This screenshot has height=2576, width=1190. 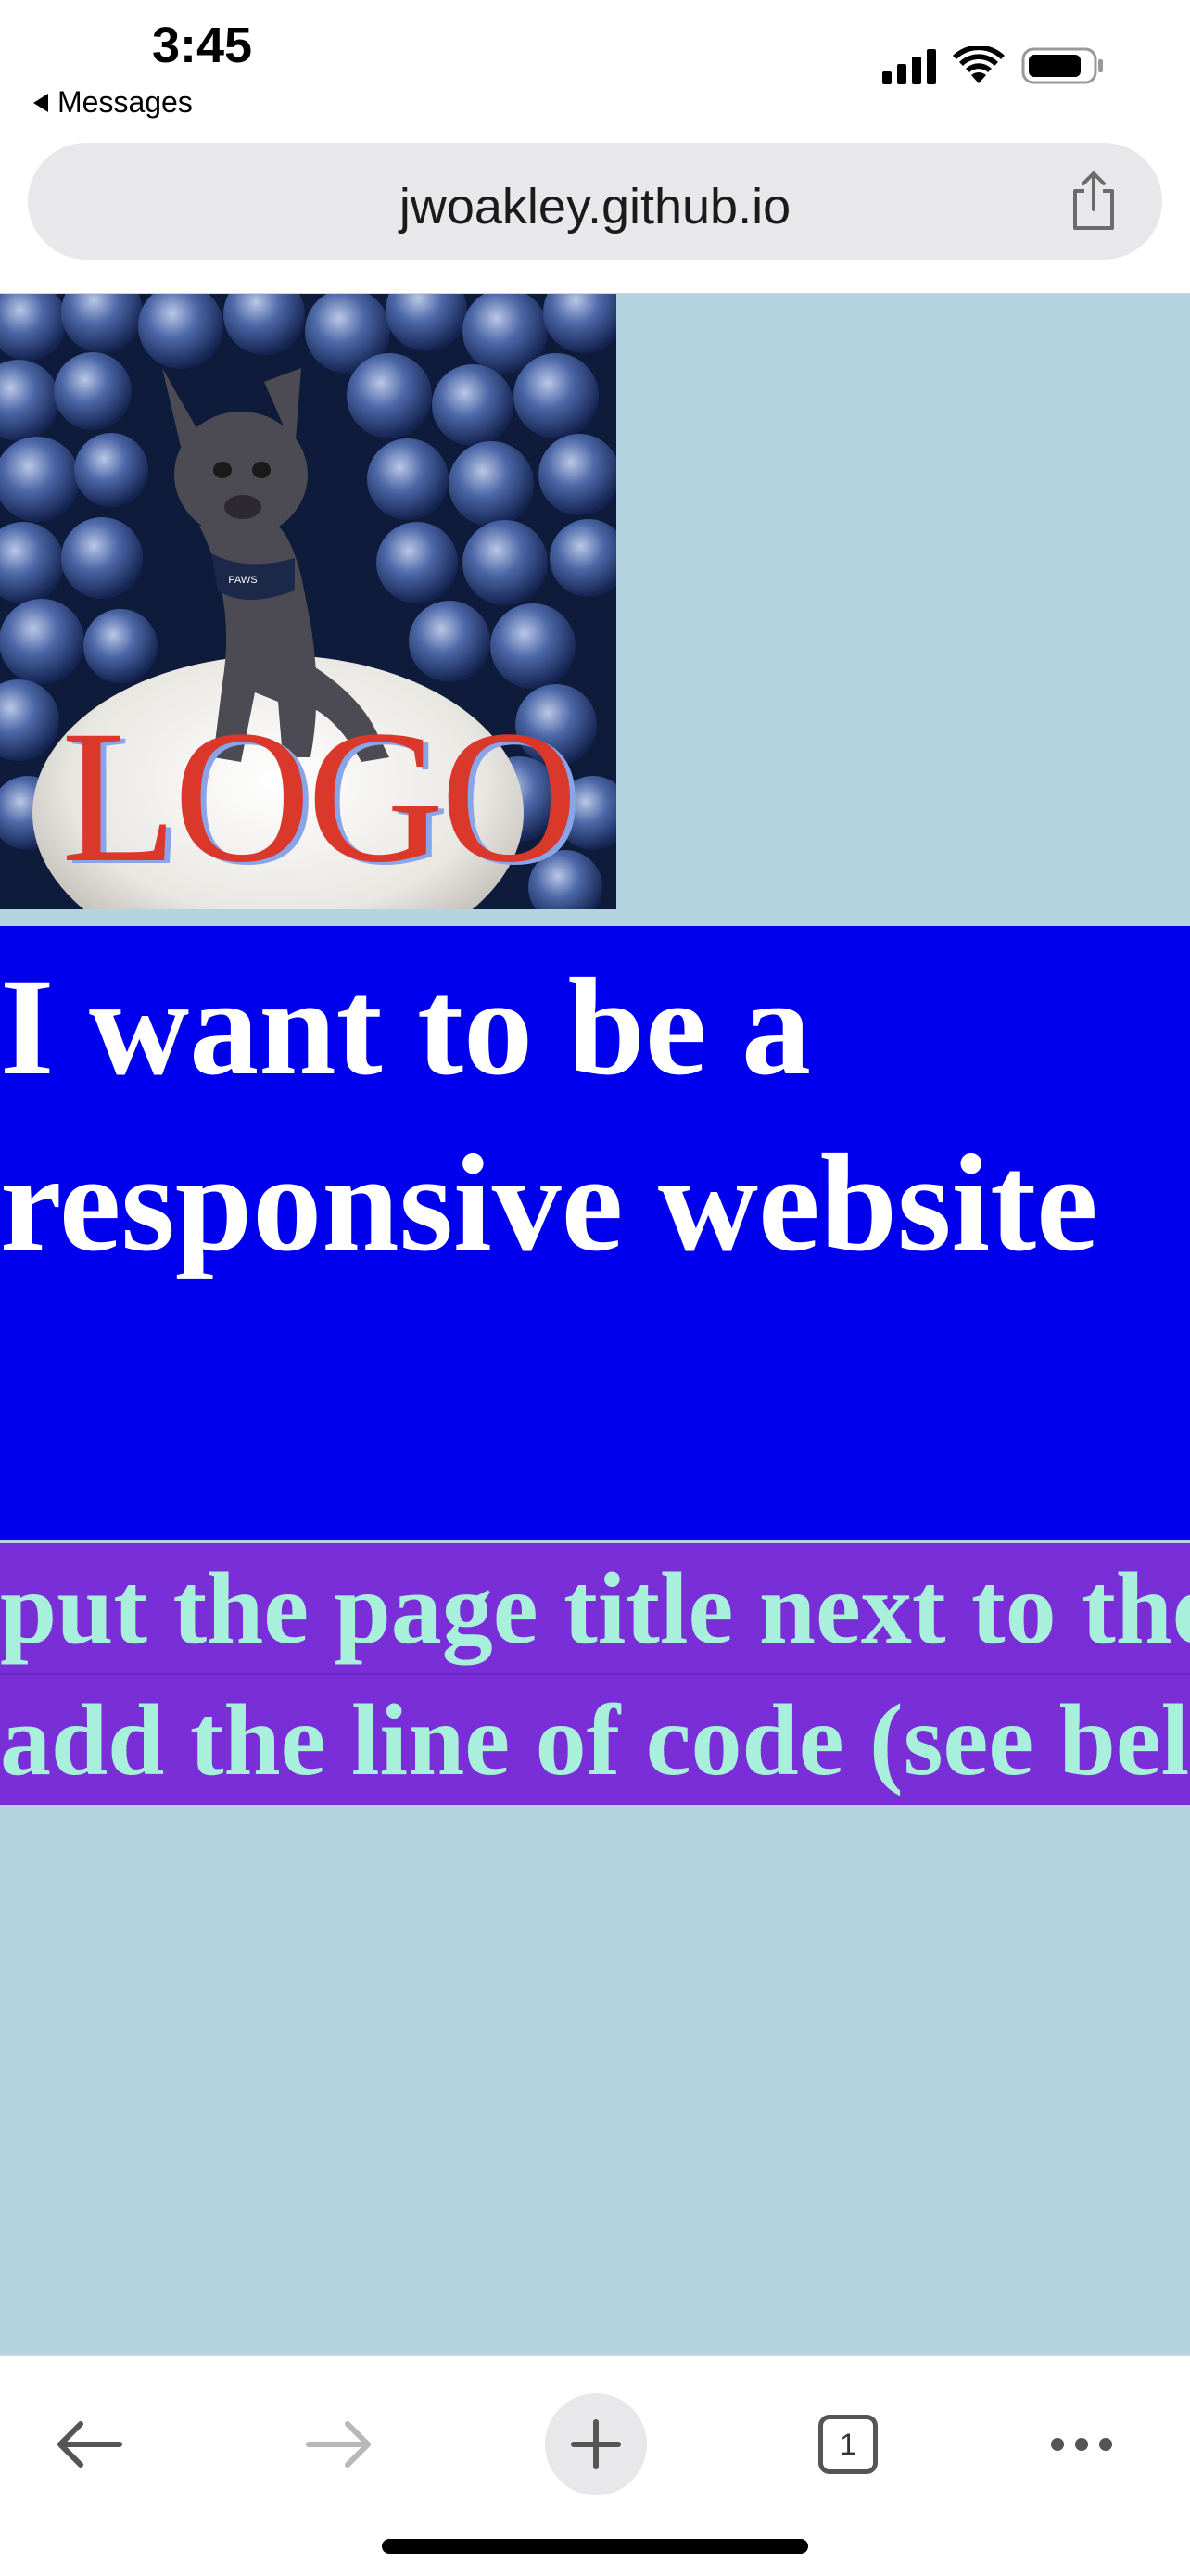 What do you see at coordinates (40, 102) in the screenshot?
I see `back-caret-icon` at bounding box center [40, 102].